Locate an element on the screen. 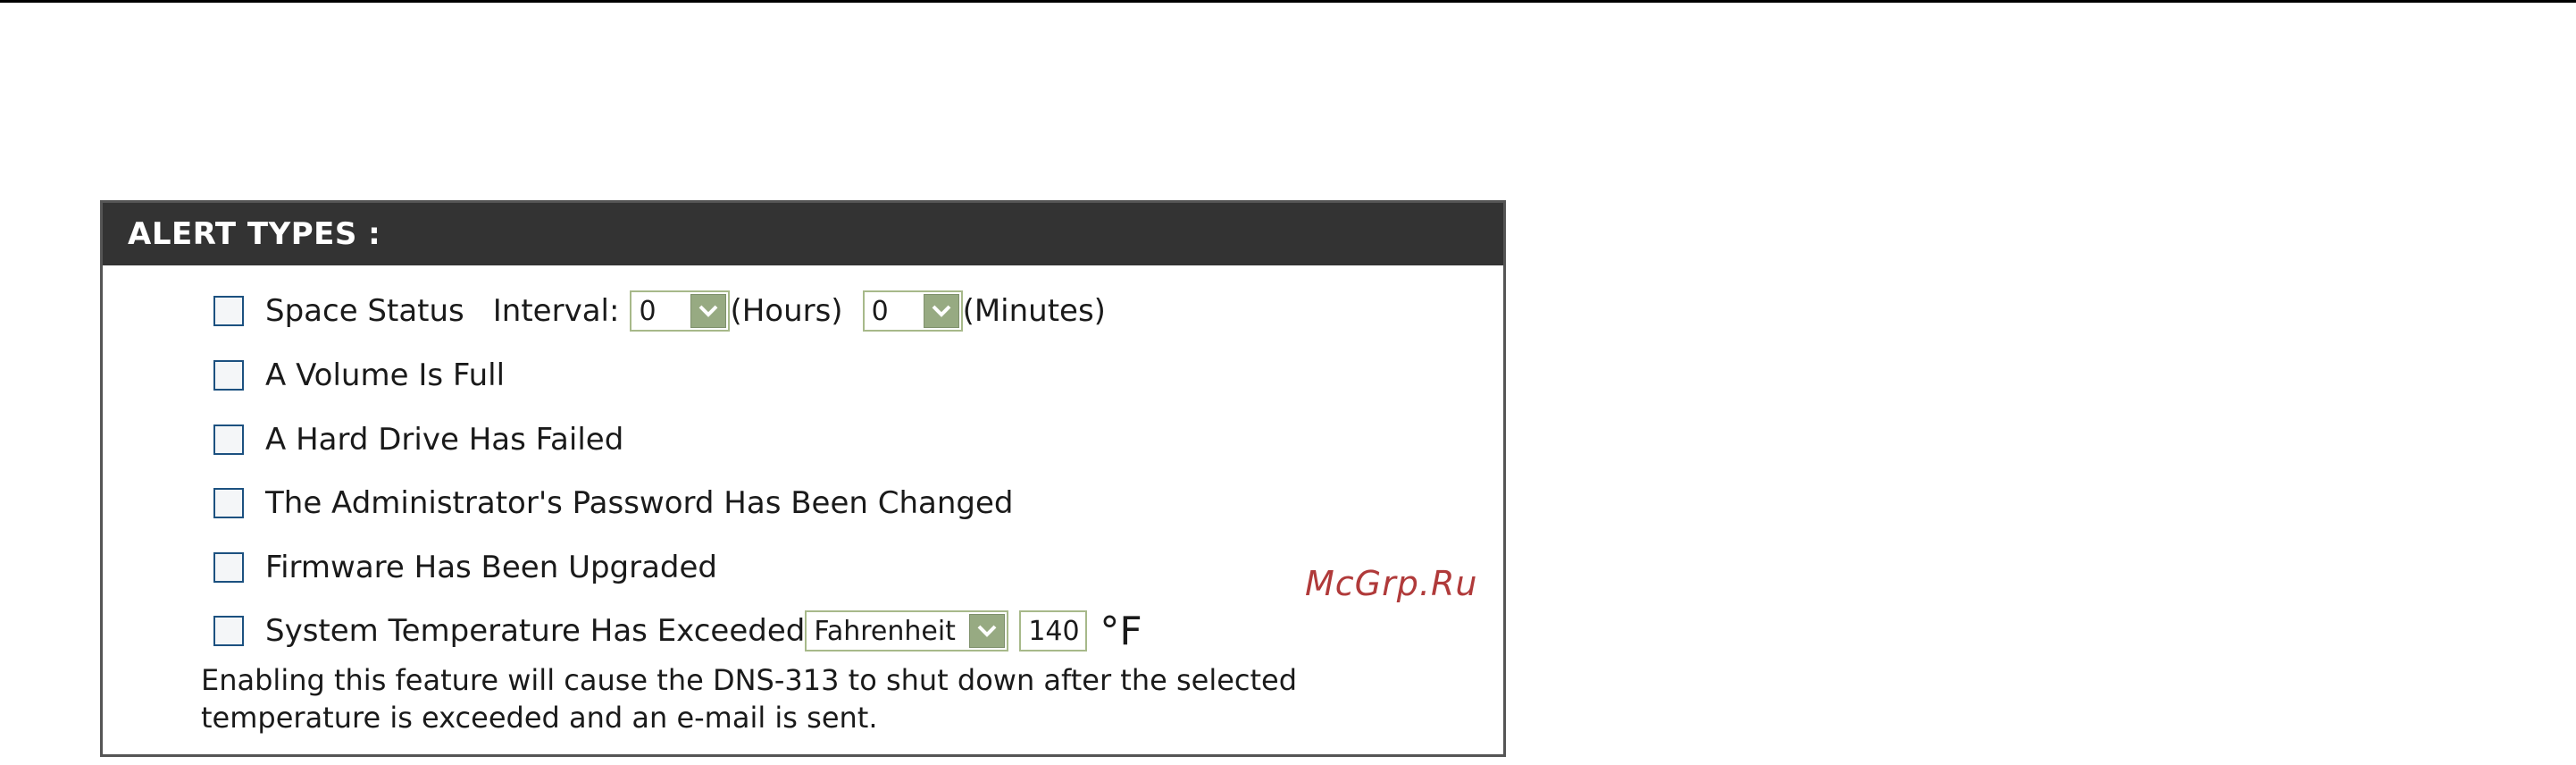 The height and width of the screenshot is (765, 2576). alert-row-firmware-upgraded: Firmware Has Been Upgraded is located at coordinates (465, 567).